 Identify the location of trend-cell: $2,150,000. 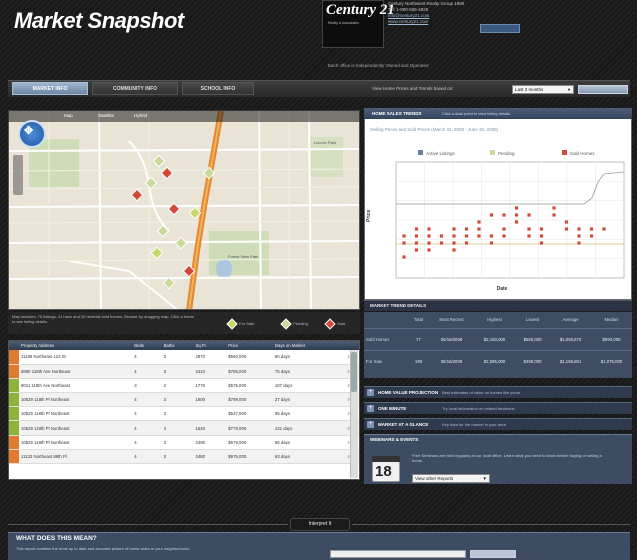
(494, 338).